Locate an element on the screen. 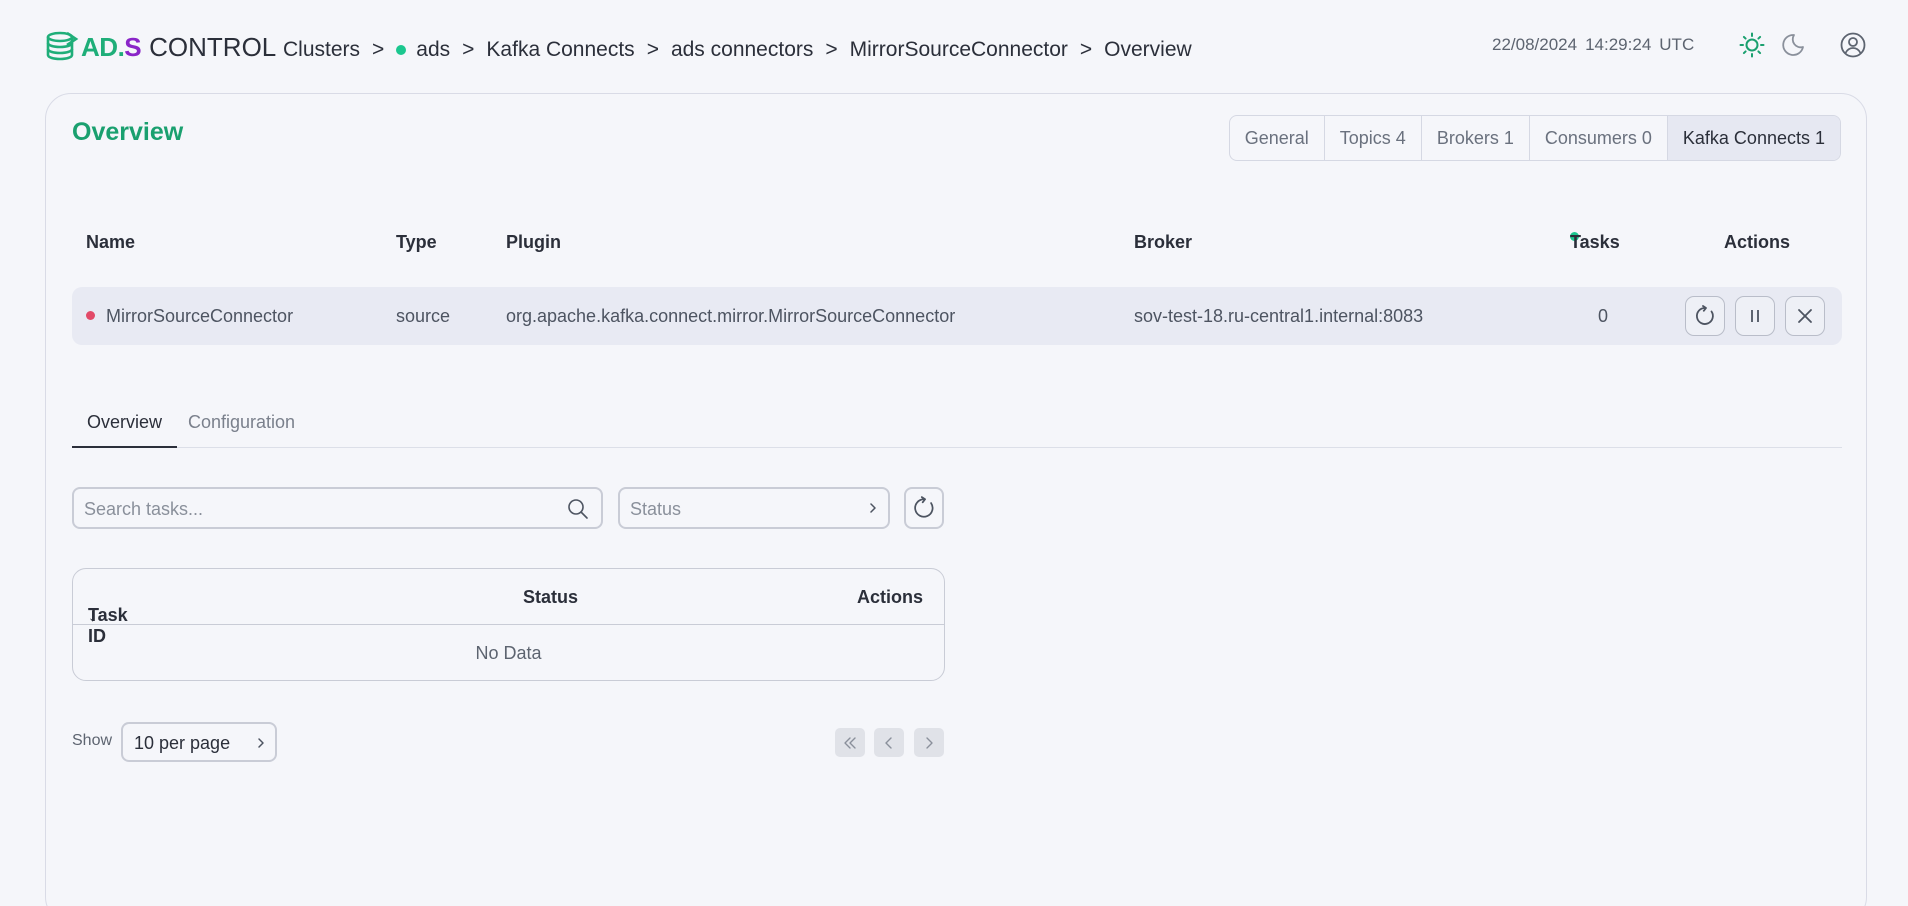  refresh-icon is located at coordinates (924, 507).